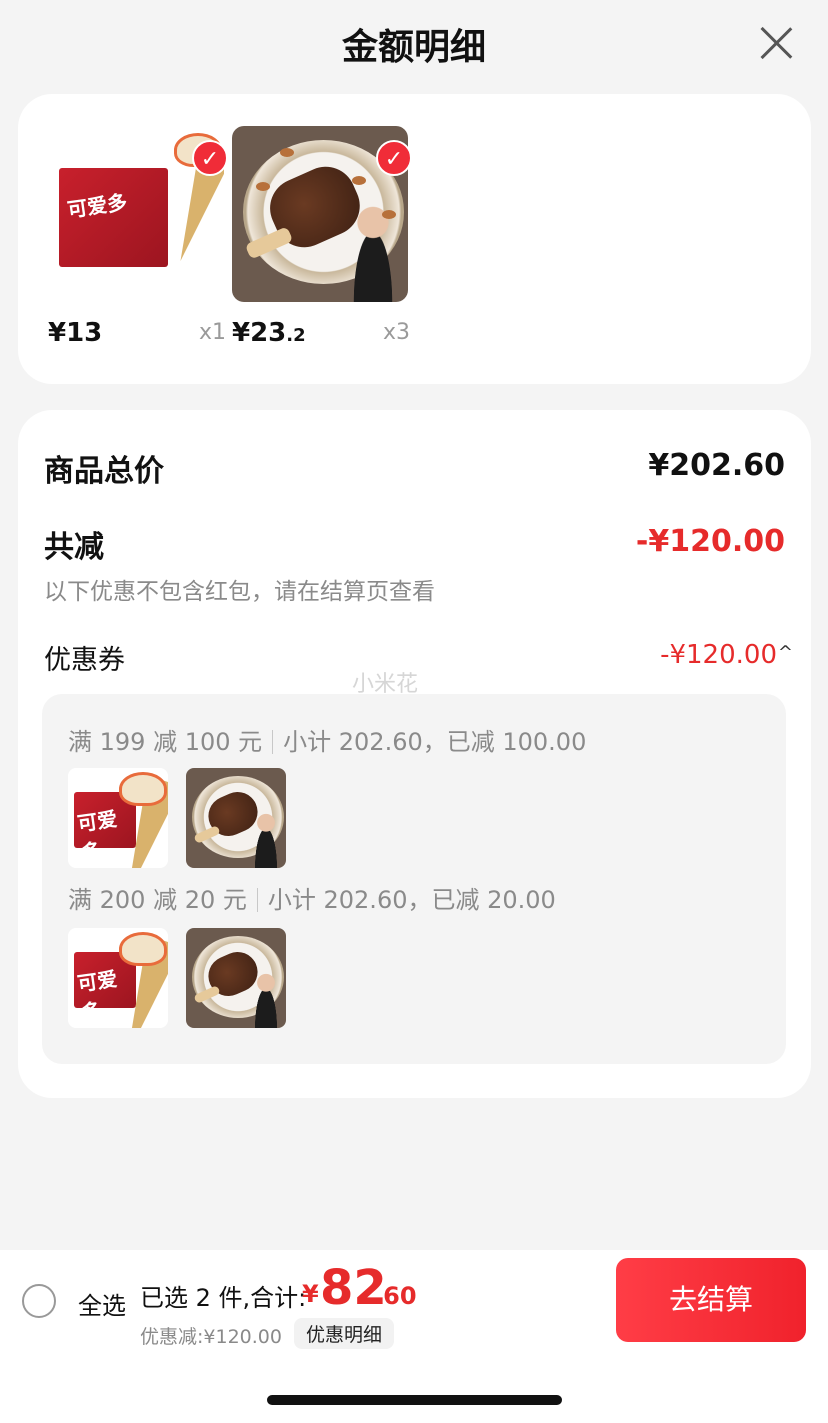  Describe the element at coordinates (269, 333) in the screenshot. I see `product-price: ¥23.2` at that location.